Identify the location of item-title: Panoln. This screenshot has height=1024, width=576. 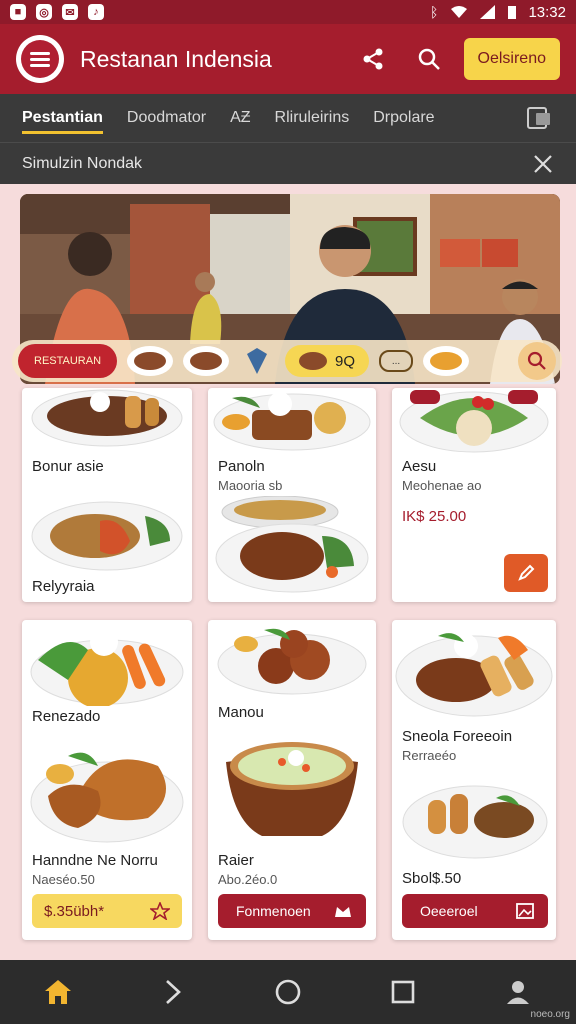
(241, 466).